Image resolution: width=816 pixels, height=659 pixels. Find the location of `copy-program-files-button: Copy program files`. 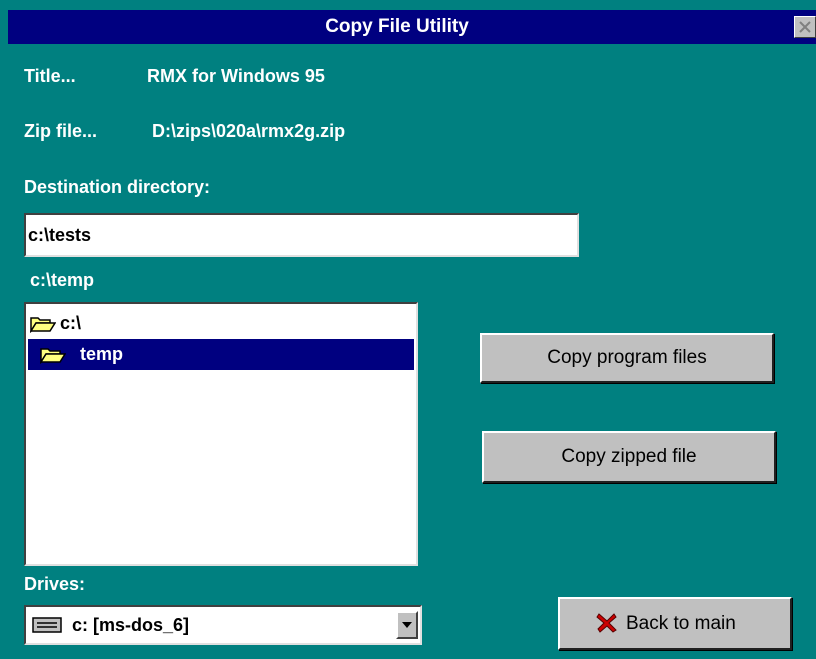

copy-program-files-button: Copy program files is located at coordinates (627, 358).